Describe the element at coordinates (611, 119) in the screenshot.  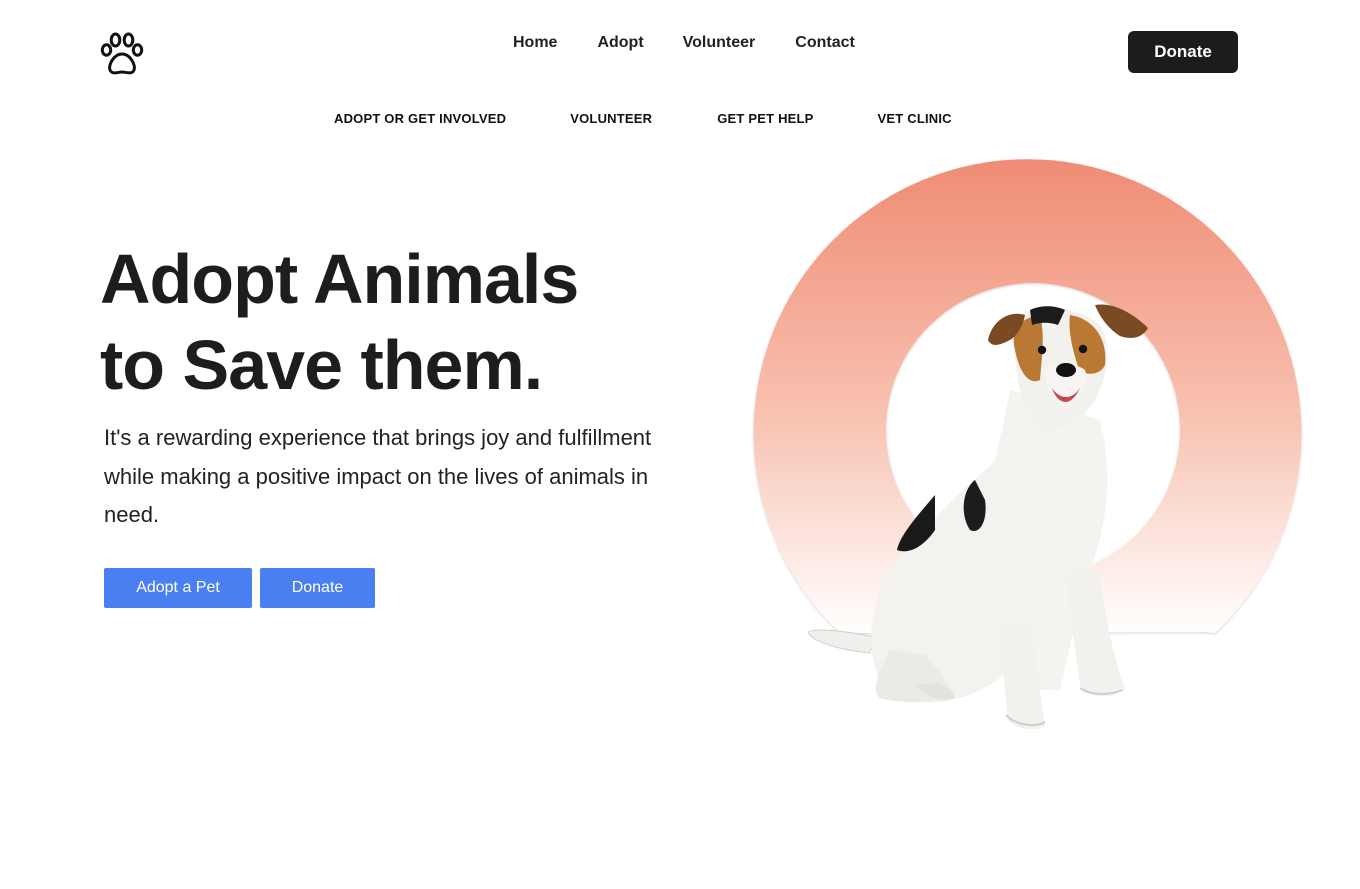
I see `subnav-volunteer: VOLUNTEER` at that location.